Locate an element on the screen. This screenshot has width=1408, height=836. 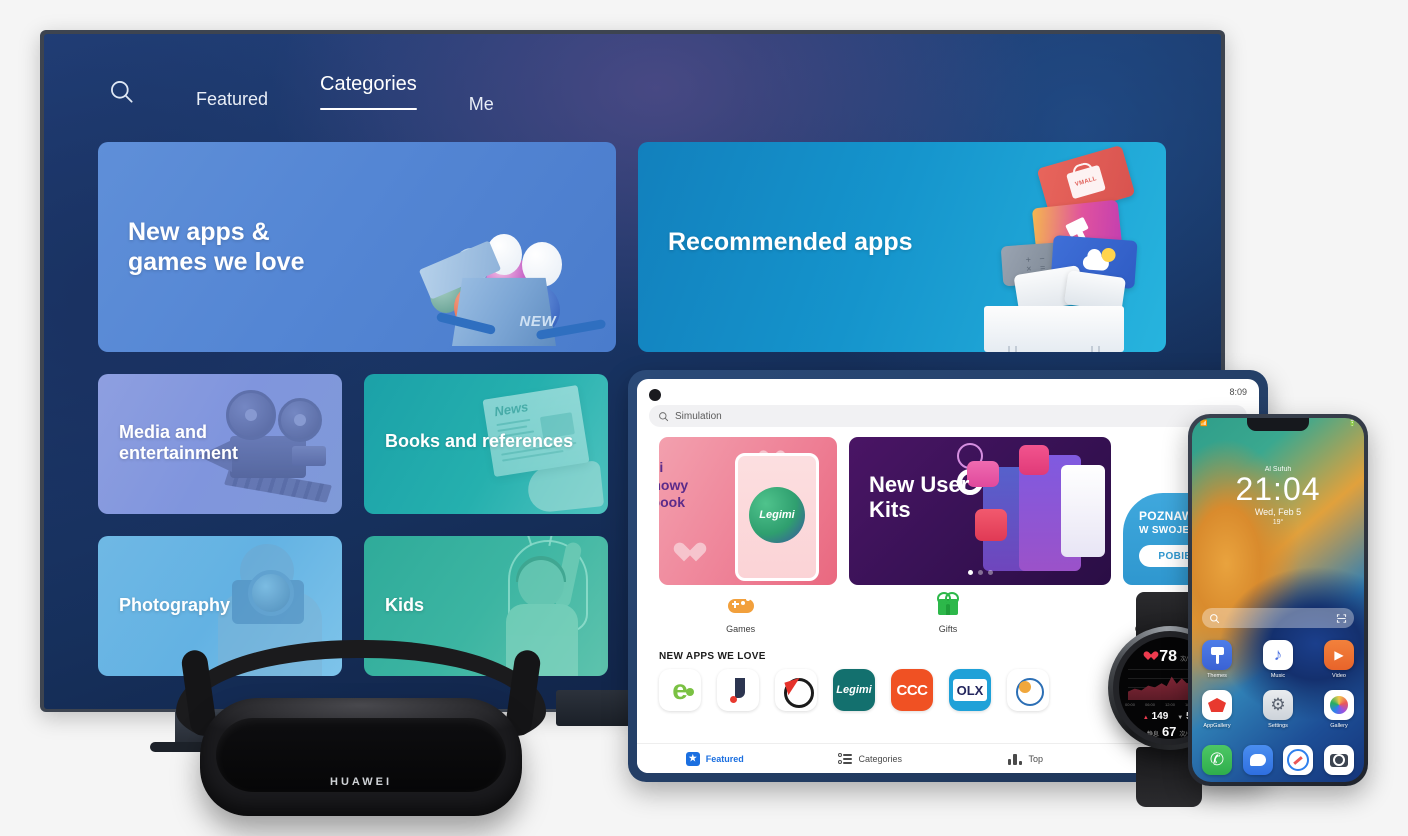
banner-new-user-kits: New User Kits is located at coordinates (980, 511).